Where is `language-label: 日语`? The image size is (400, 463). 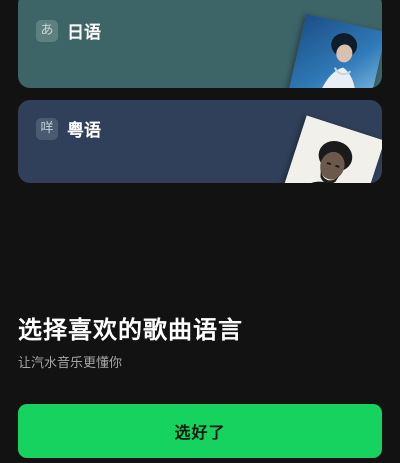 language-label: 日语 is located at coordinates (84, 33).